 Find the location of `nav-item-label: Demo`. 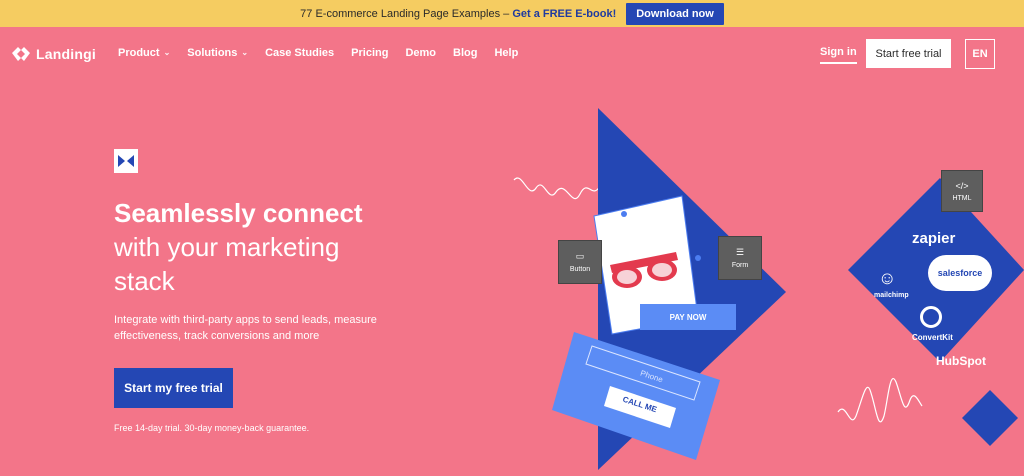

nav-item-label: Demo is located at coordinates (421, 53).